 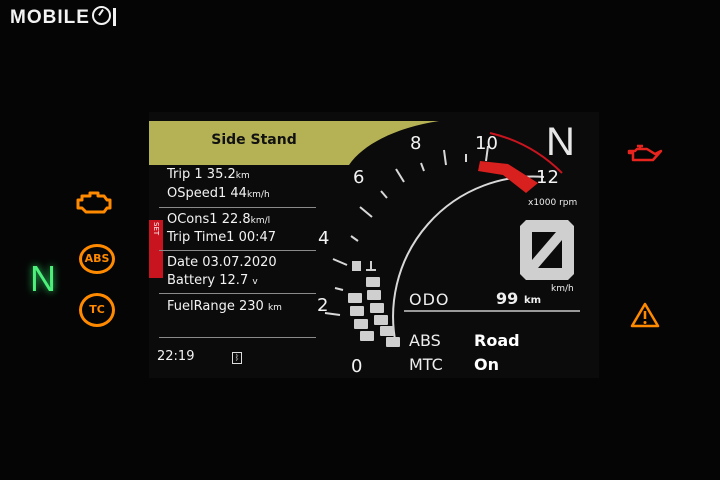 What do you see at coordinates (507, 298) in the screenshot?
I see `odo-value: 99` at bounding box center [507, 298].